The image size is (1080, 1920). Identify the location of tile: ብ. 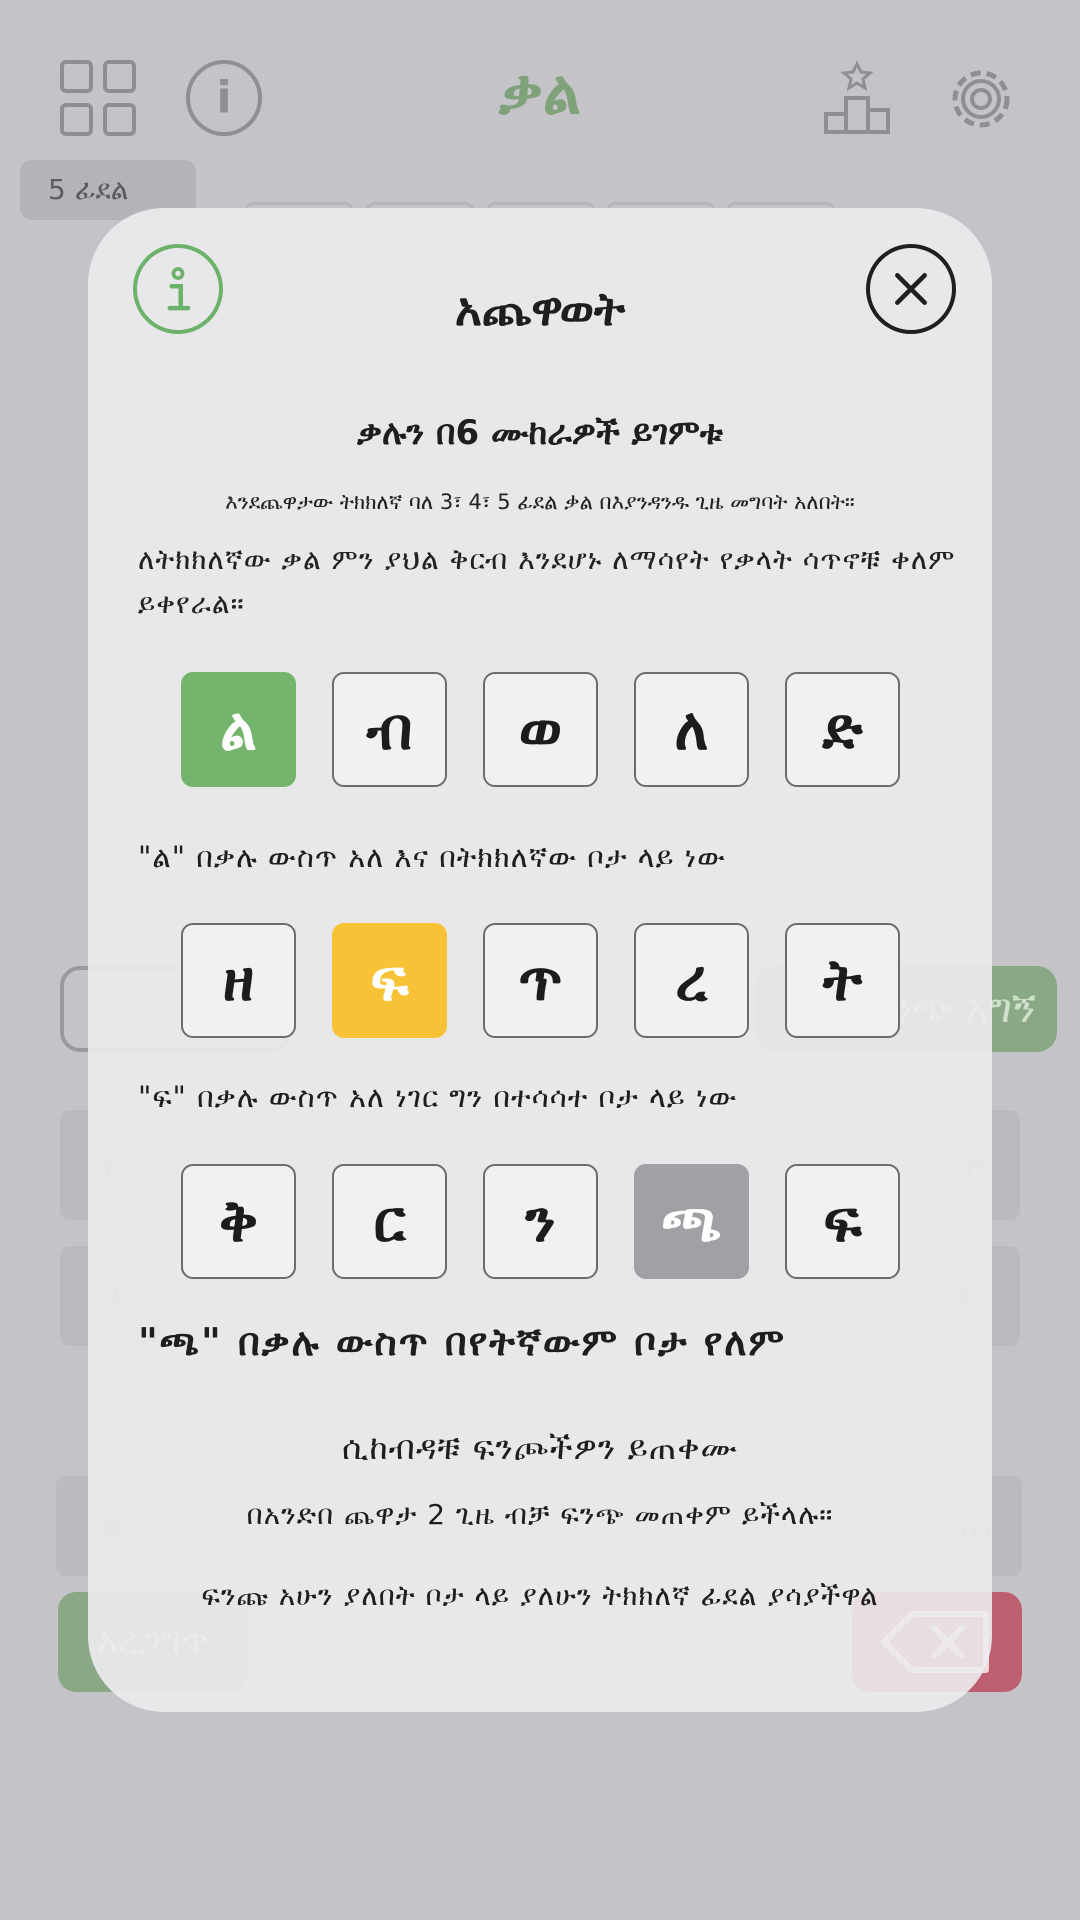
(389, 729).